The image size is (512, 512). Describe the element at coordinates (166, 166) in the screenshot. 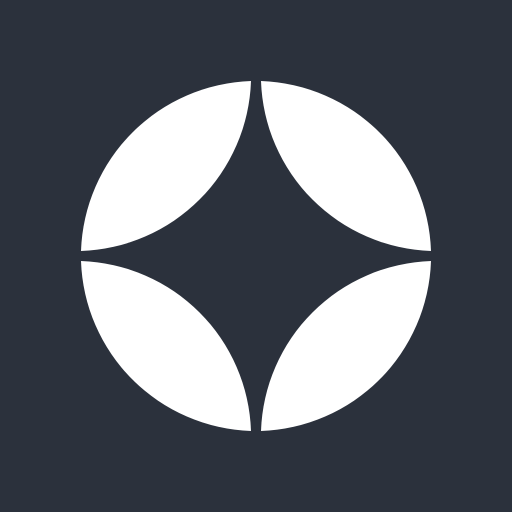

I see `logo-petal-top-left` at that location.